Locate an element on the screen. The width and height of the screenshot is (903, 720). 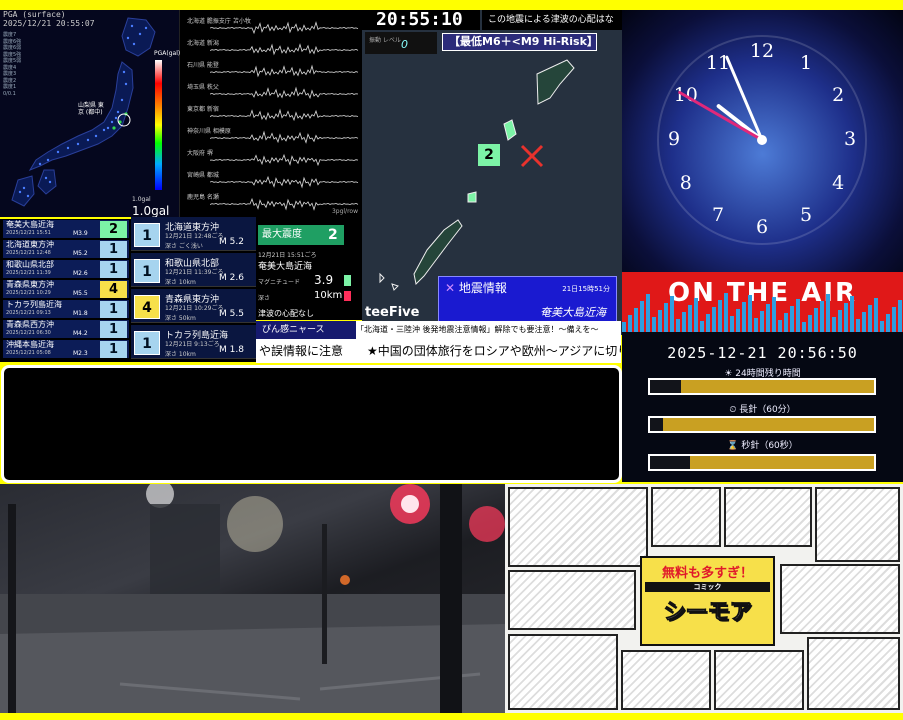
clock-display: 20:55:10 is located at coordinates (421, 20).